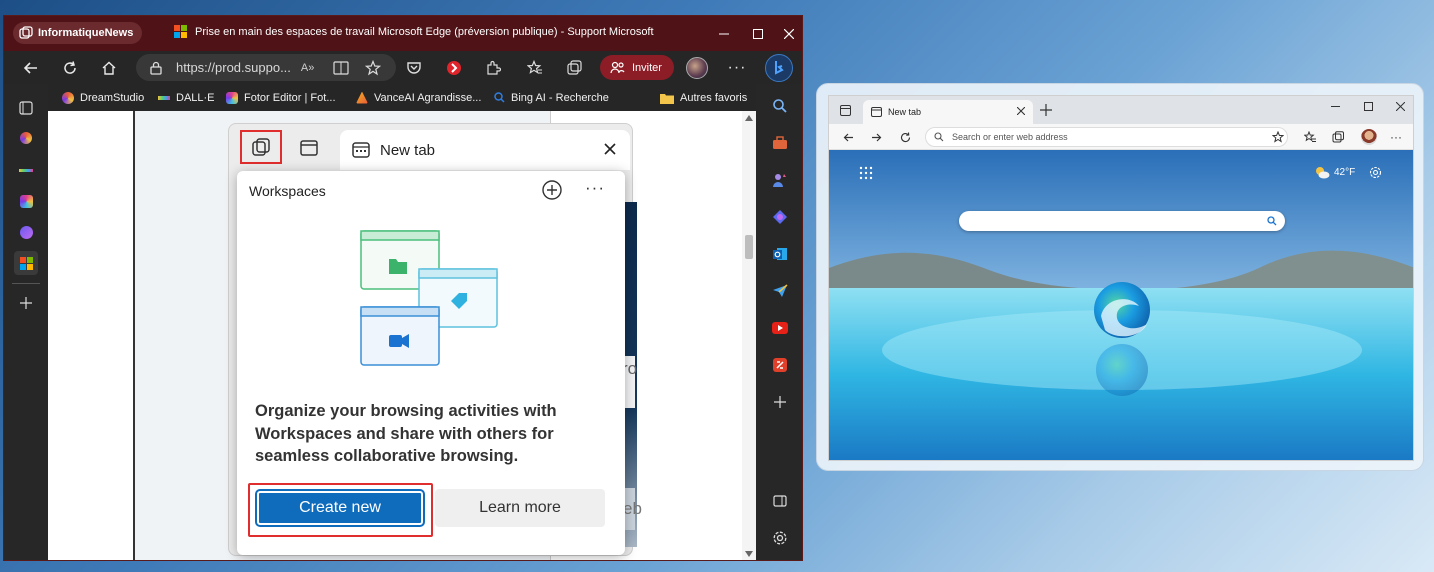 The image size is (1434, 572). What do you see at coordinates (26, 283) in the screenshot?
I see `divider` at bounding box center [26, 283].